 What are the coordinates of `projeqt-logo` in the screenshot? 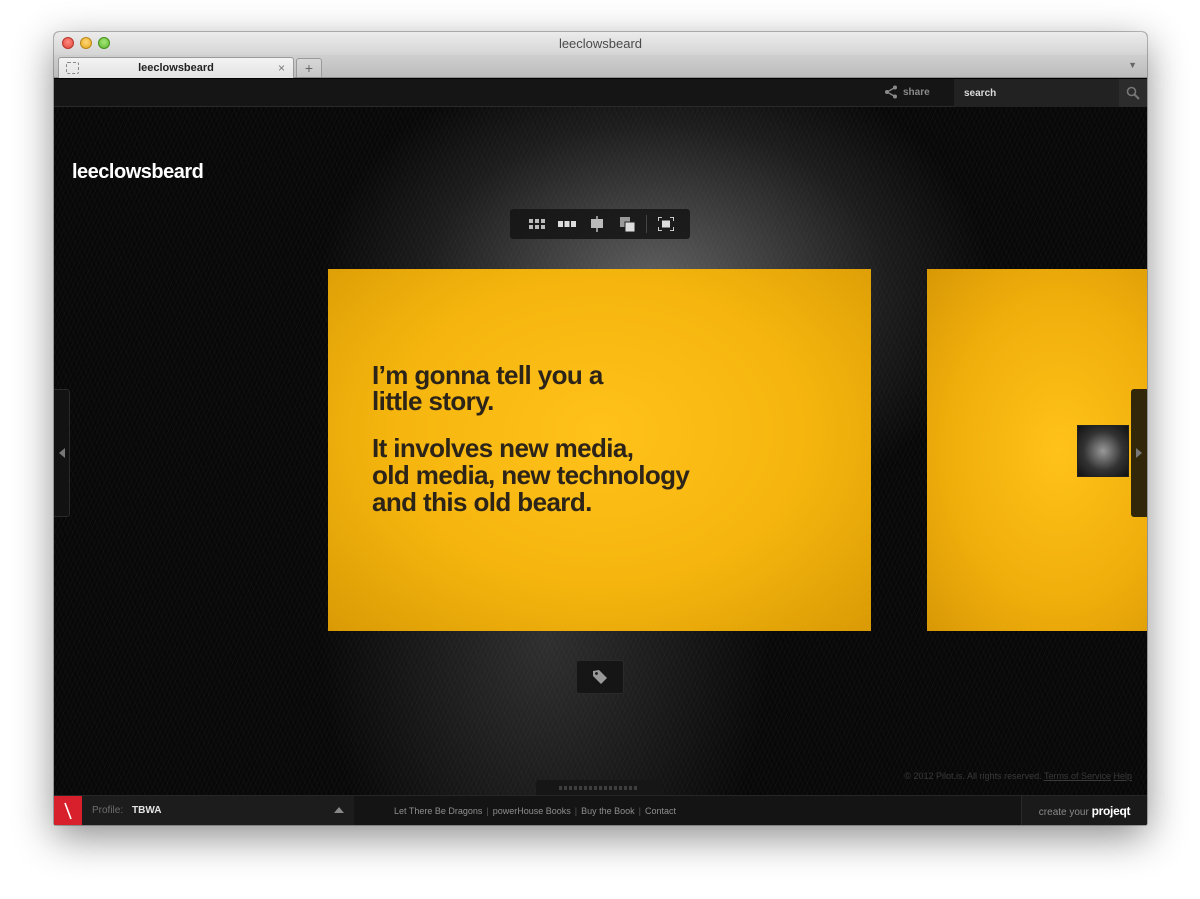 It's located at (68, 810).